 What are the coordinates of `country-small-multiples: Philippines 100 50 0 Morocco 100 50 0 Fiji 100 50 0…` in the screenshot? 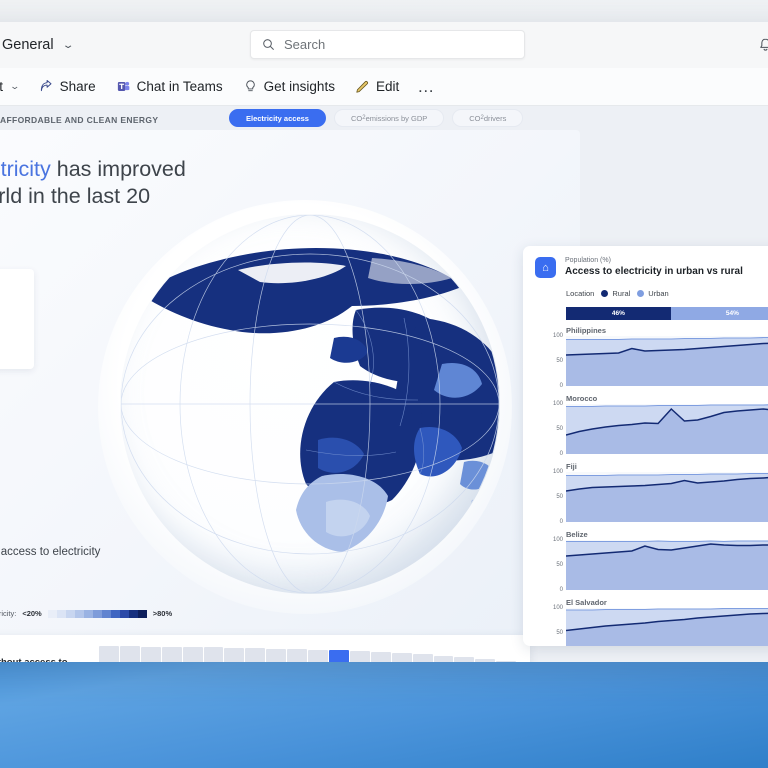 It's located at (651, 486).